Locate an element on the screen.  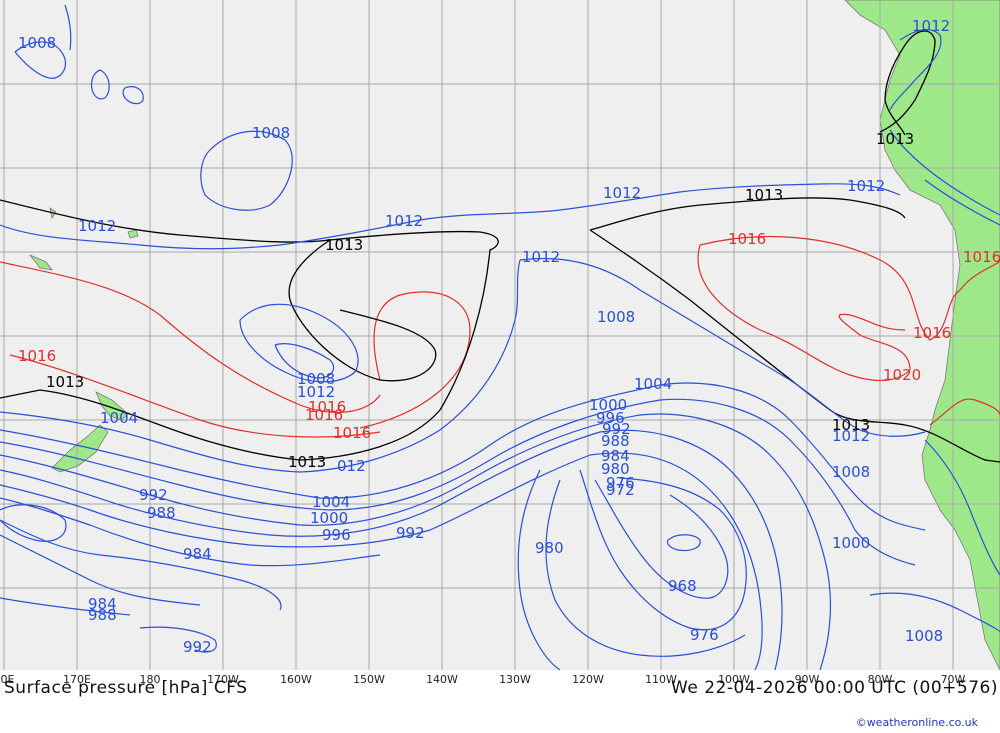
lon-label: 120W is located at coordinates (588, 679).